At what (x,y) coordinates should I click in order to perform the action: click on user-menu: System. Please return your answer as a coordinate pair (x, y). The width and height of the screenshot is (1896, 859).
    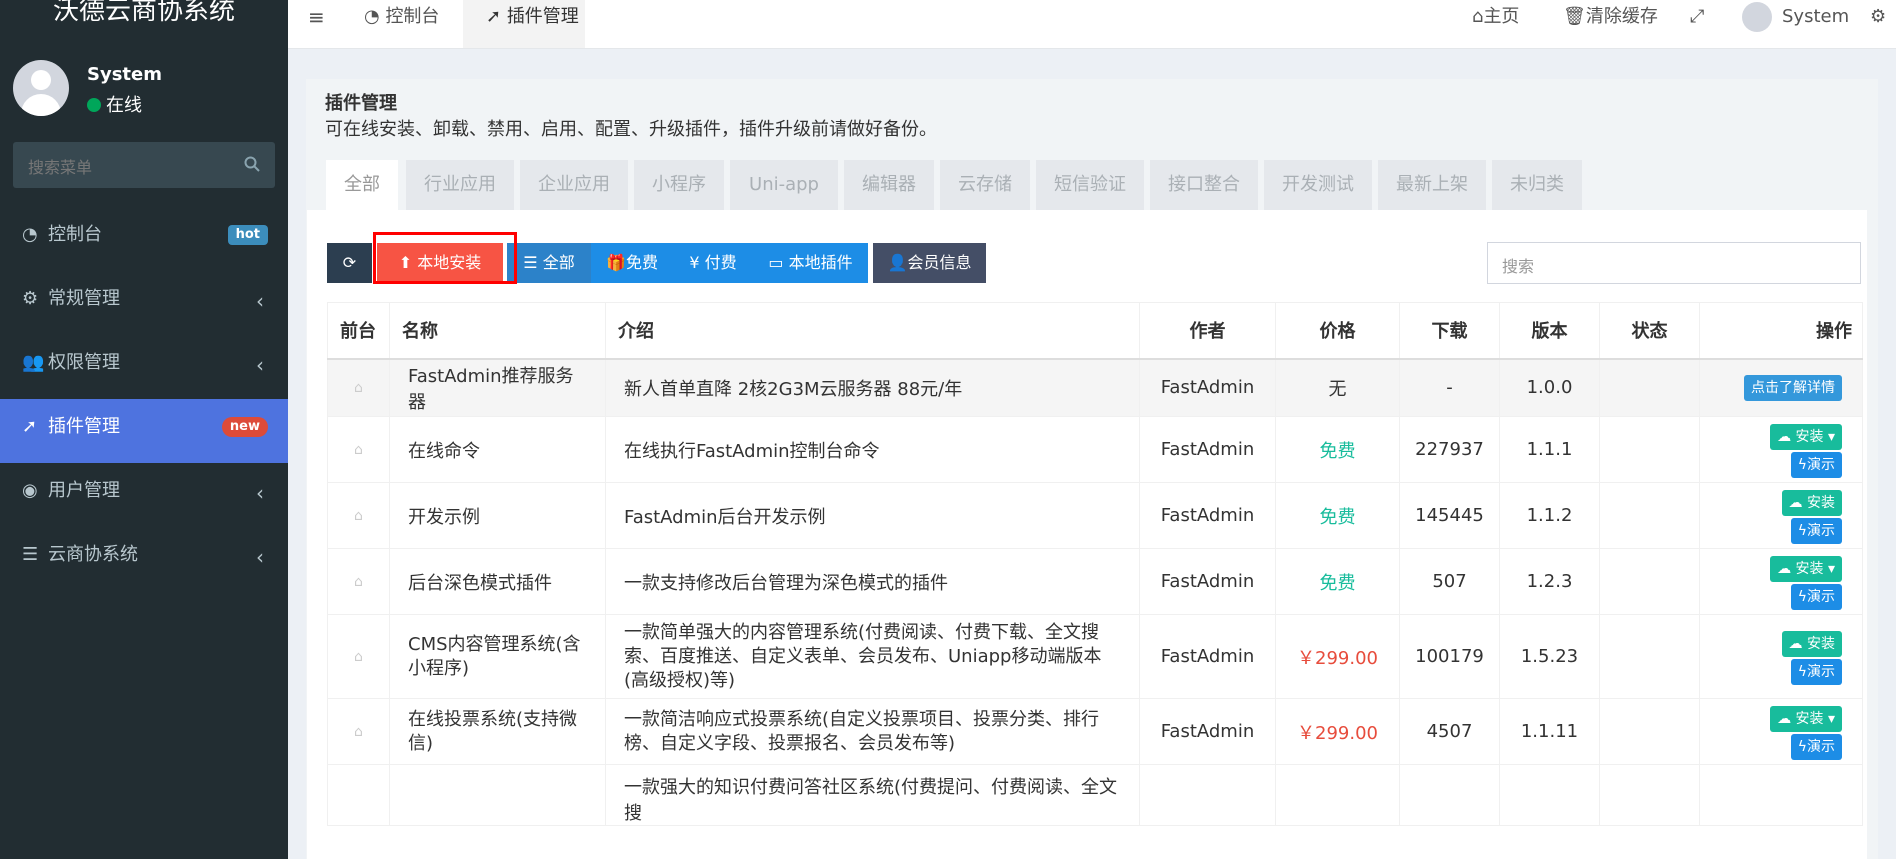
    Looking at the image, I should click on (1795, 24).